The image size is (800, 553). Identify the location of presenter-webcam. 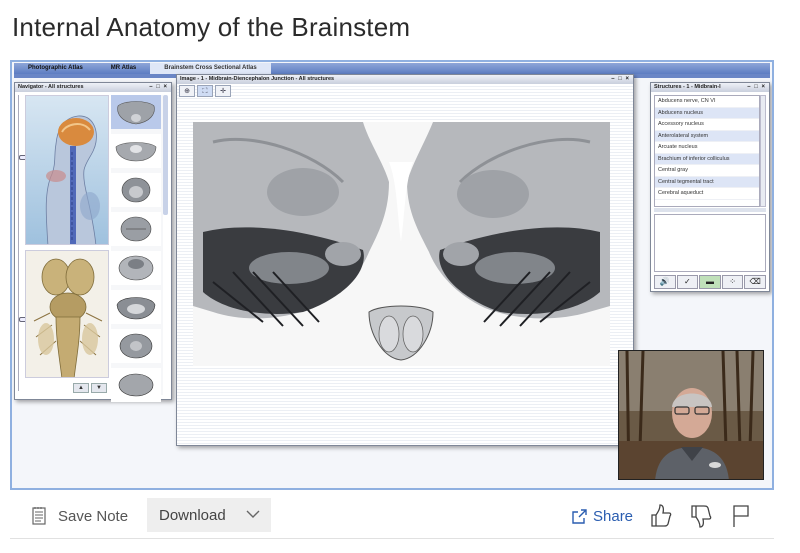
(691, 415).